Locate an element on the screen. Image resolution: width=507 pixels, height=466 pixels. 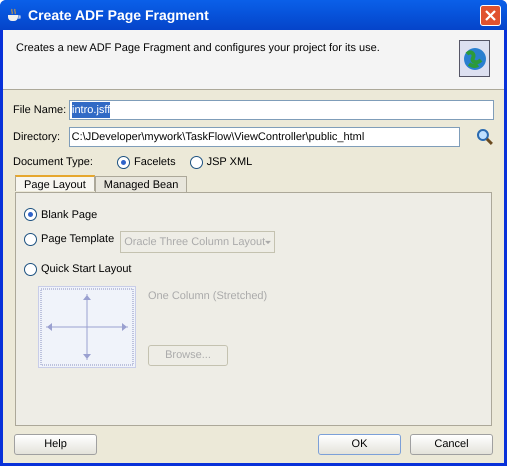
radio-option: Blank Page is located at coordinates (61, 214).